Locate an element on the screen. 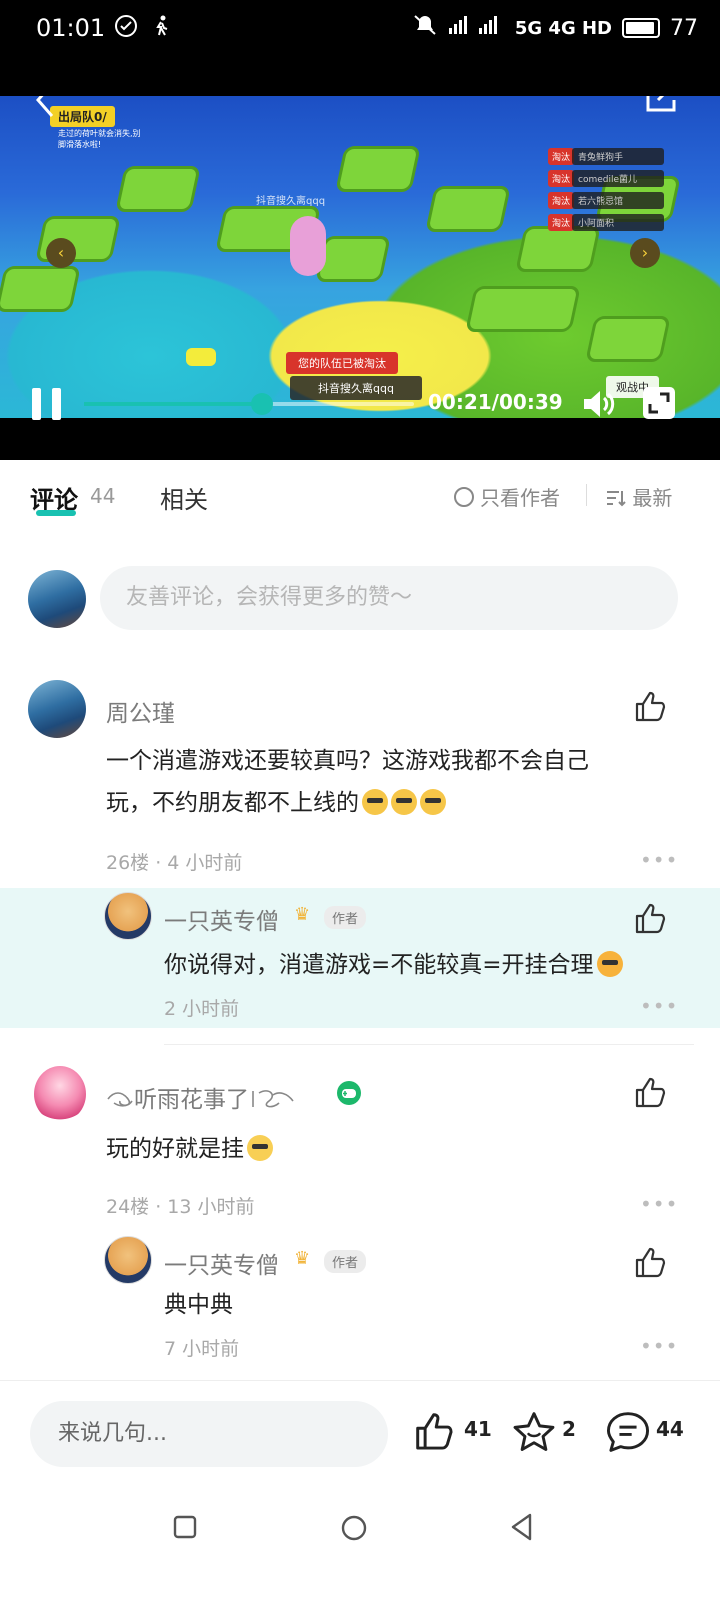 The width and height of the screenshot is (720, 1600). comment-text: 玩的好就是挂 is located at coordinates (189, 1149).